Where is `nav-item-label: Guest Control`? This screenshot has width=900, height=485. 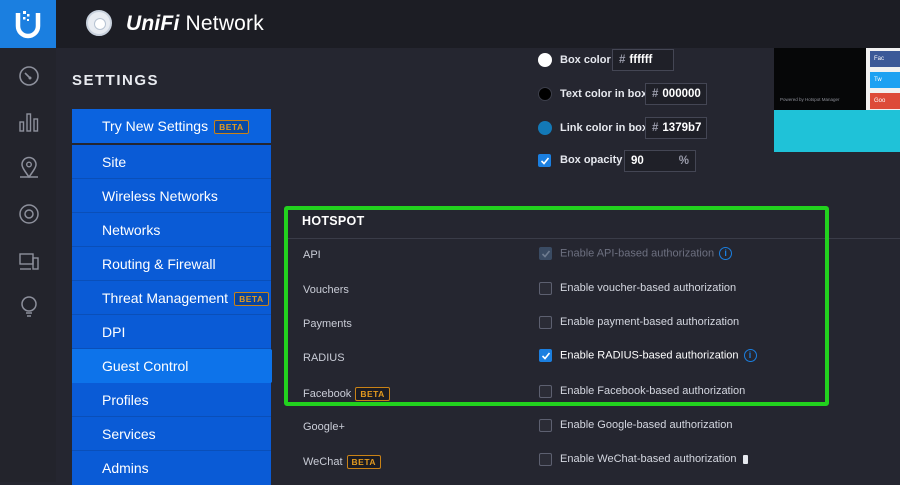 nav-item-label: Guest Control is located at coordinates (145, 366).